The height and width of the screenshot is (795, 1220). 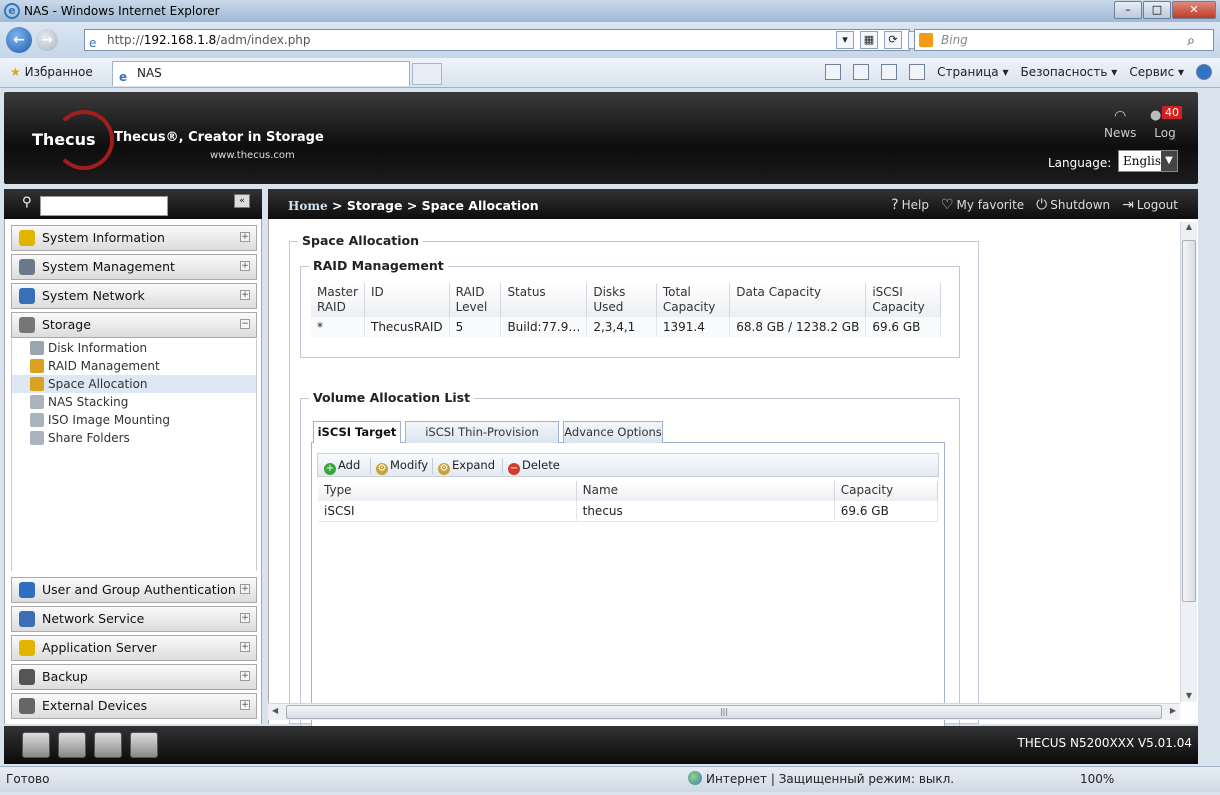 What do you see at coordinates (242, 201) in the screenshot?
I see `collapse-sidebar-button: «` at bounding box center [242, 201].